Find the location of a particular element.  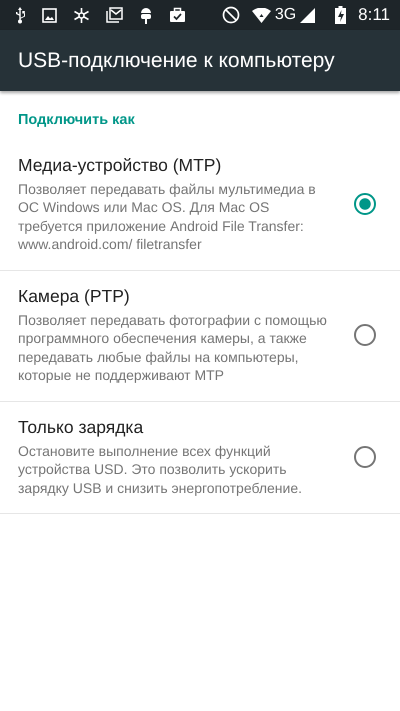

mail-icon is located at coordinates (114, 15).